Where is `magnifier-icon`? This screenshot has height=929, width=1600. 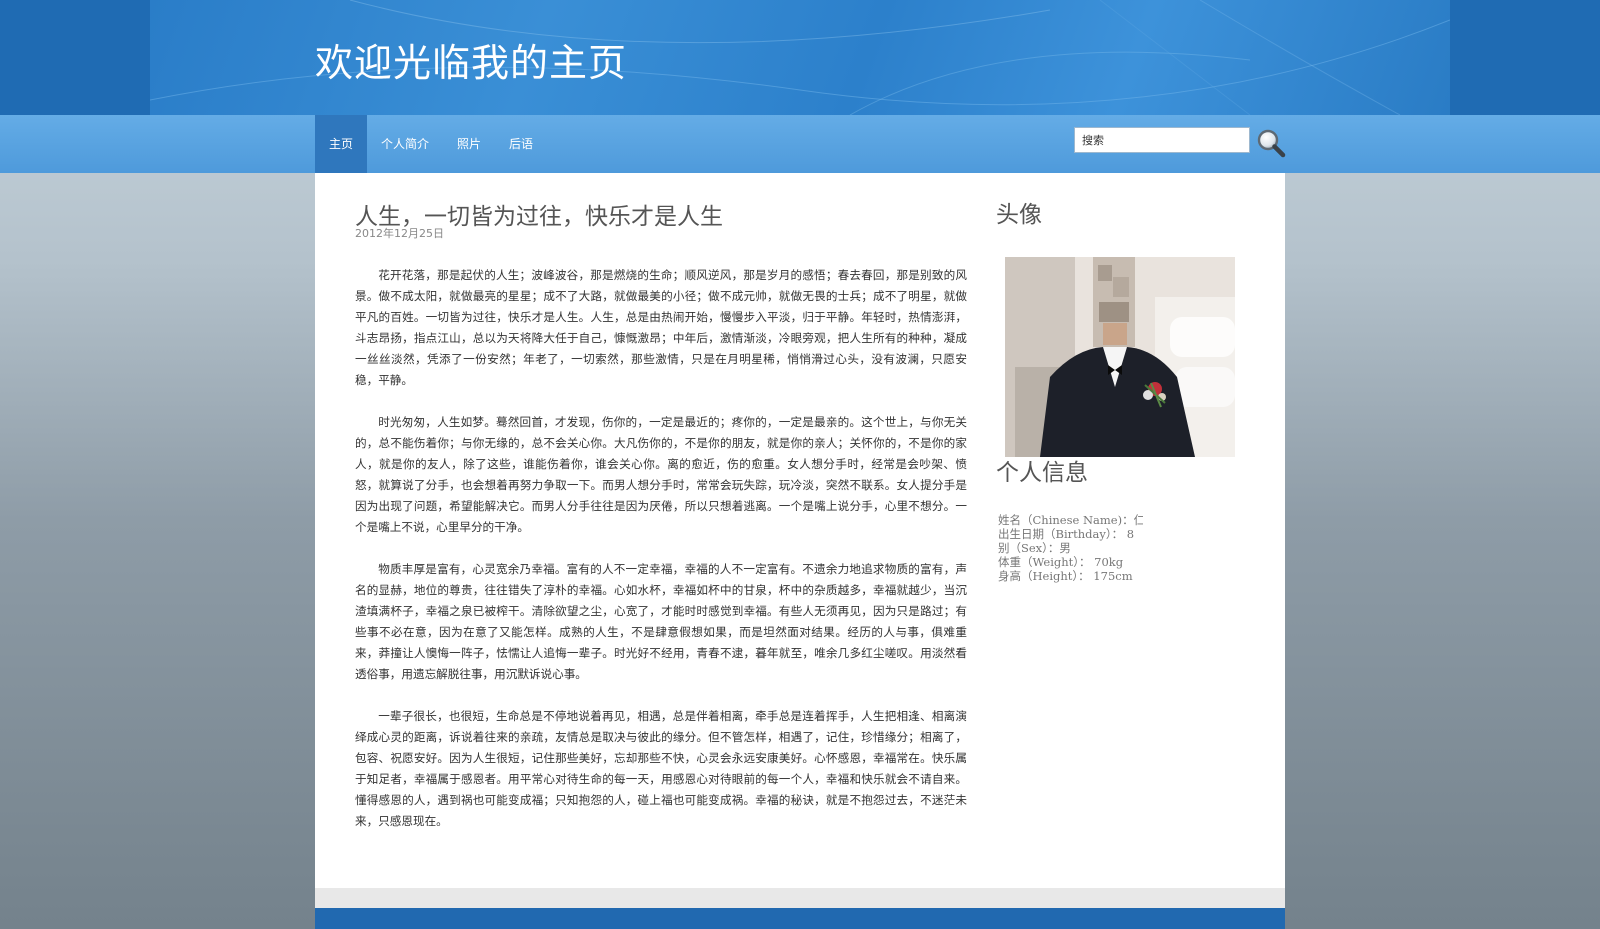
magnifier-icon is located at coordinates (1271, 143).